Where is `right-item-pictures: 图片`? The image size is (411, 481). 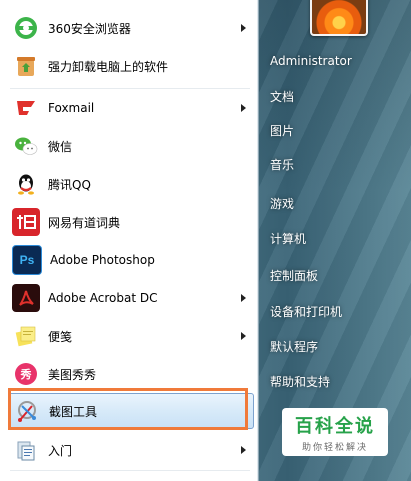
right-item-pictures: 图片 is located at coordinates (335, 131).